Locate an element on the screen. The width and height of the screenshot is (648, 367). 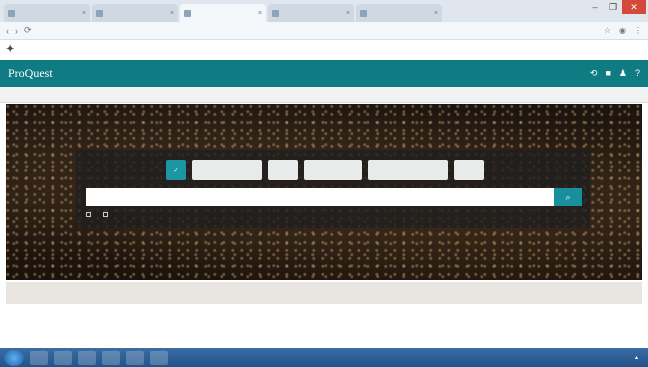
checkmark-icon: ✓ is located at coordinates (176, 170).